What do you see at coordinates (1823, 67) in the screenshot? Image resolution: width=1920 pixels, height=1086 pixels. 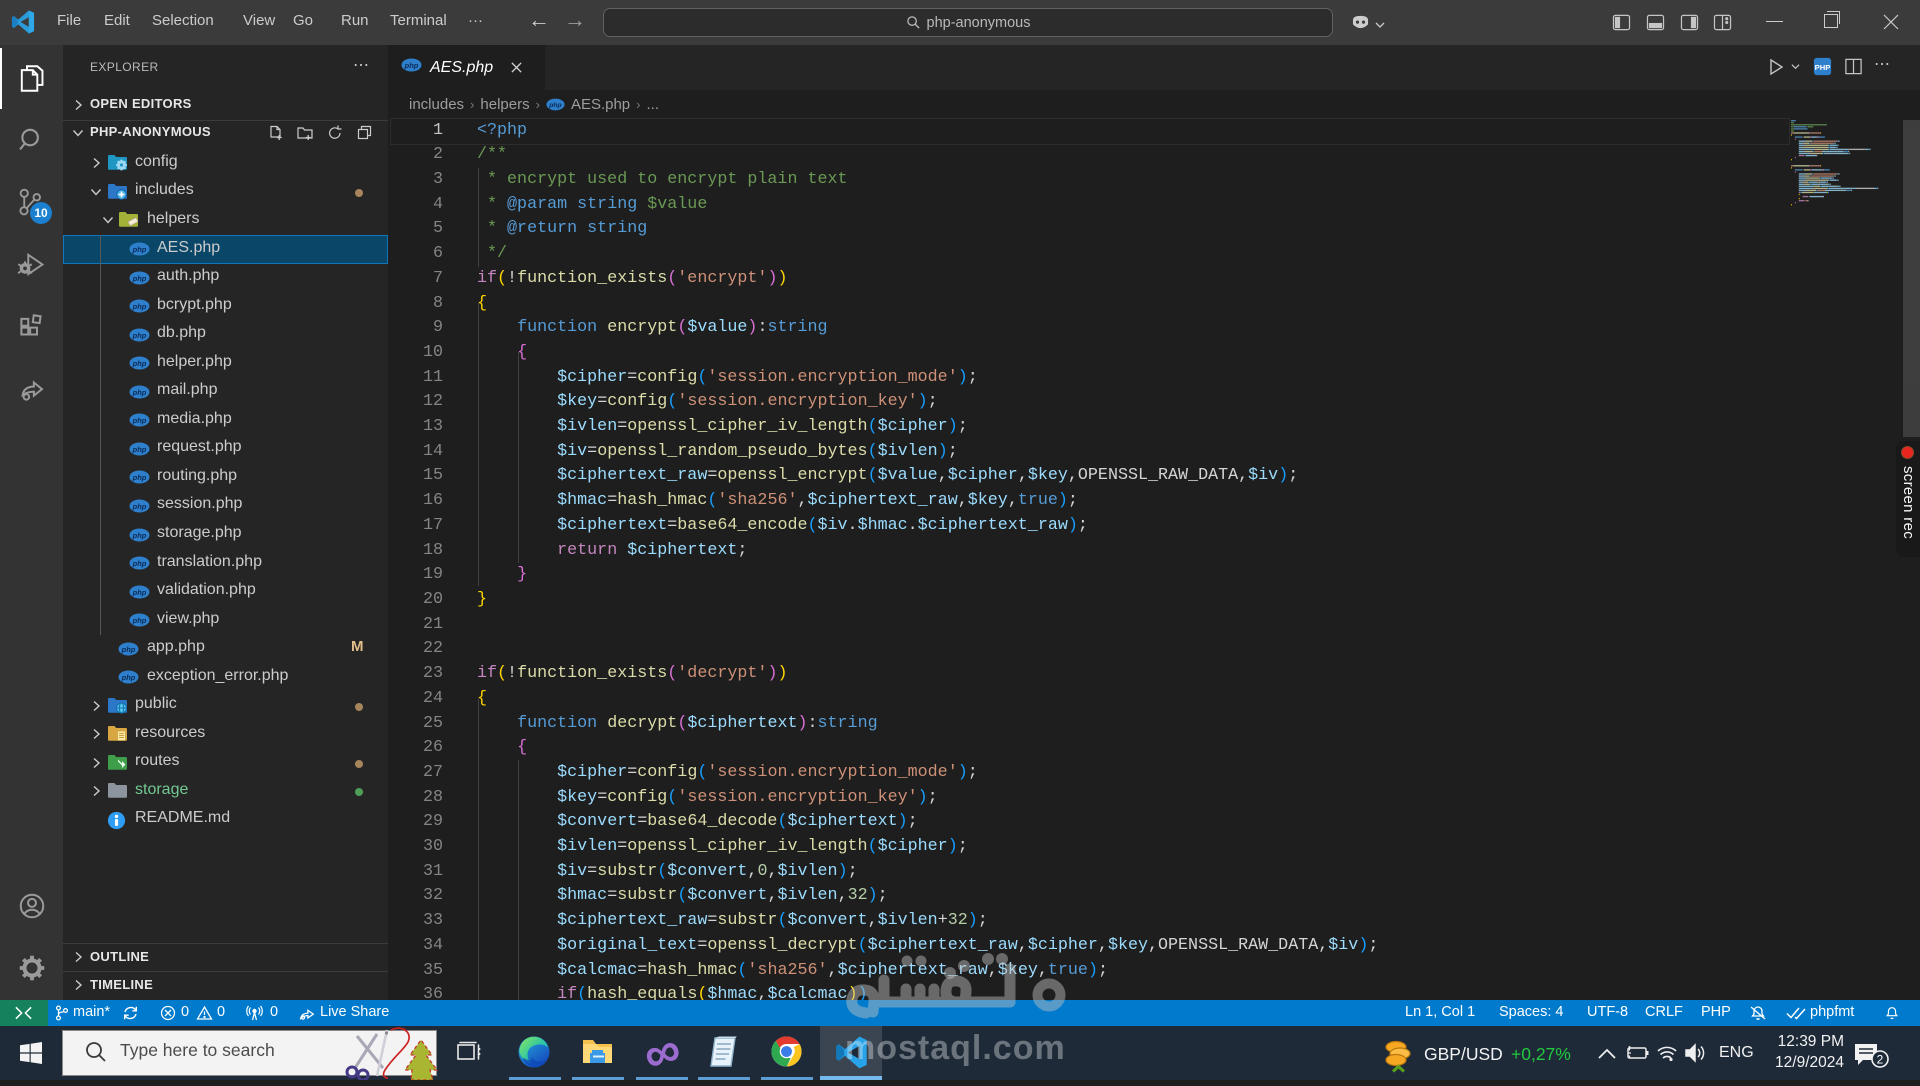 I see `svg-text: PHP` at bounding box center [1823, 67].